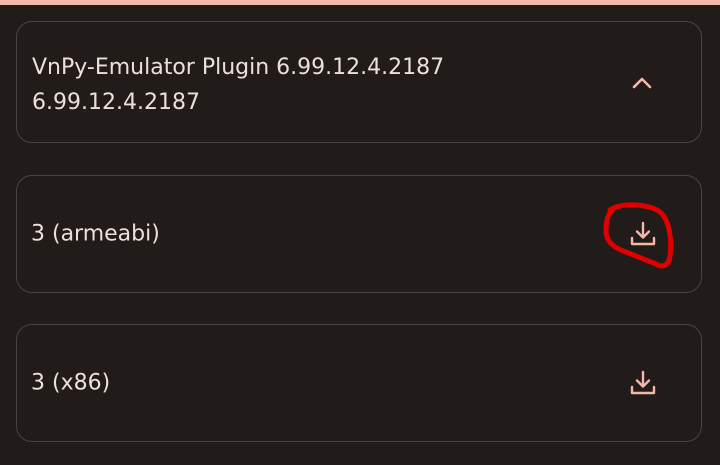  What do you see at coordinates (238, 67) in the screenshot?
I see `plugin-title-line-1: VnPy-Emulator Plugin 6.99.12.4.2187` at bounding box center [238, 67].